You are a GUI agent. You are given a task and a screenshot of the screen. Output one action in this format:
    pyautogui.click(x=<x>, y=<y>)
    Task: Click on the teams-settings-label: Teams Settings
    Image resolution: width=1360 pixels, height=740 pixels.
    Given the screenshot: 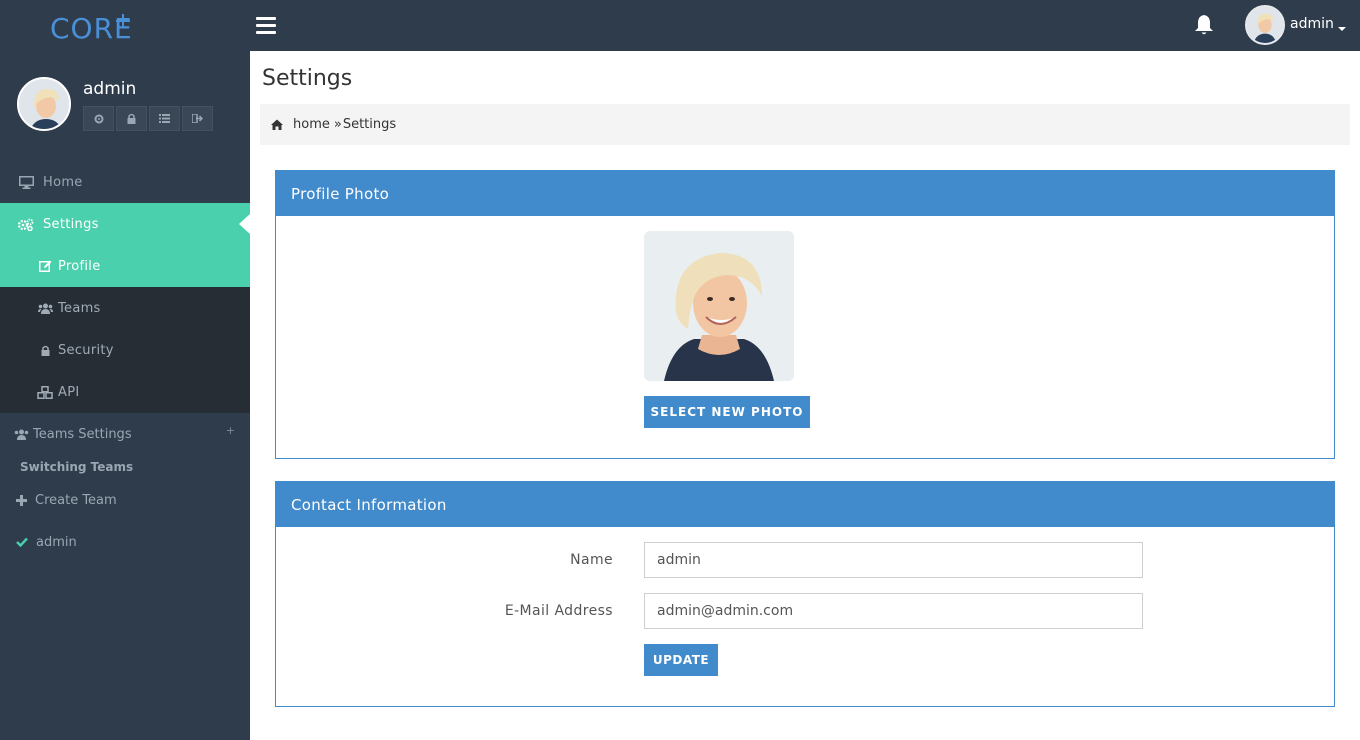 What is the action you would take?
    pyautogui.click(x=82, y=434)
    